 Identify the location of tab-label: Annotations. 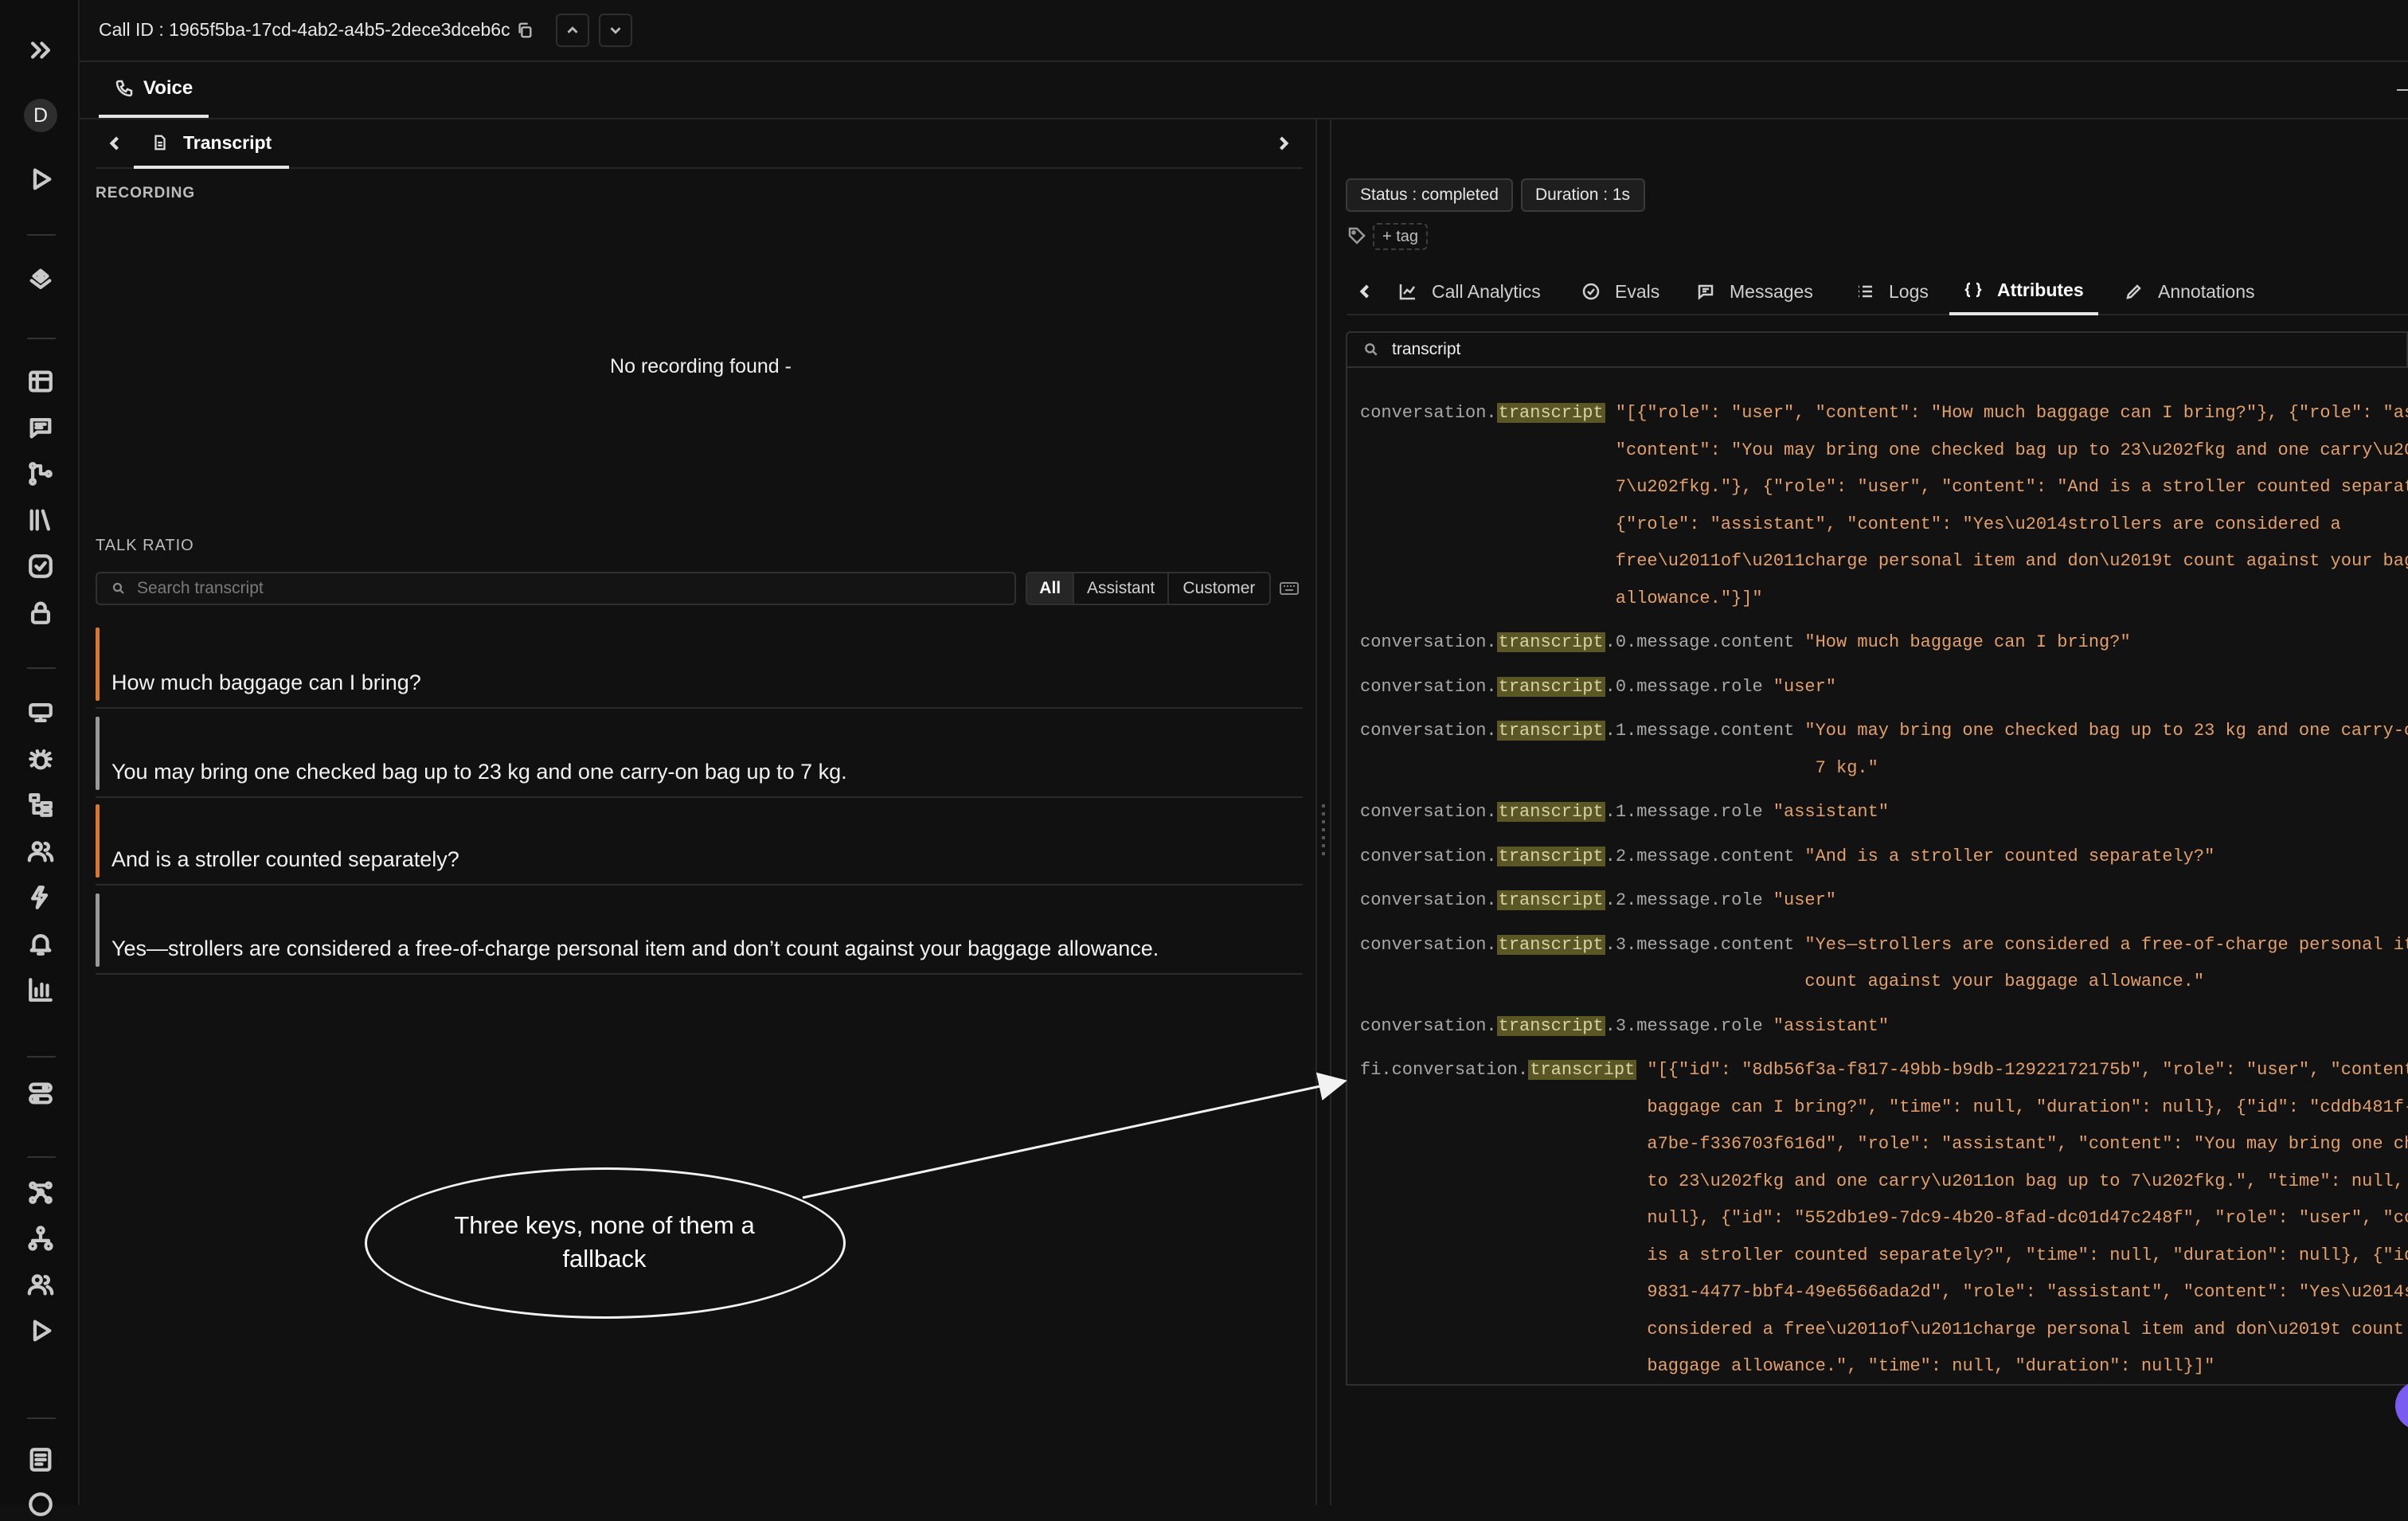
(2206, 291).